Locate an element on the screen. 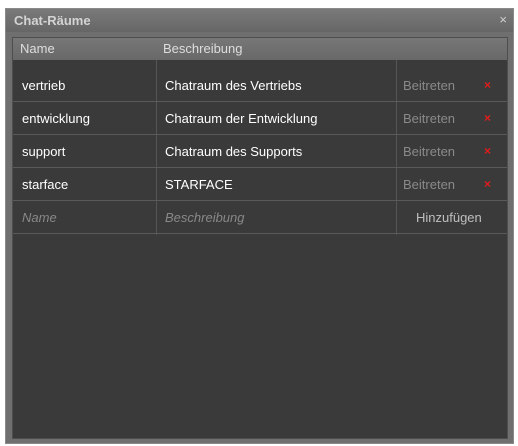  room-description: Chatraum der Entwicklung is located at coordinates (241, 118).